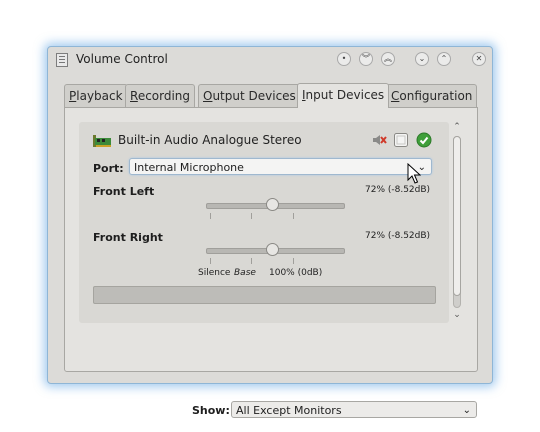  What do you see at coordinates (270, 60) in the screenshot?
I see `title-bar: Volume Control • ︾ ︽ ⌄ ⌃ ✕` at bounding box center [270, 60].